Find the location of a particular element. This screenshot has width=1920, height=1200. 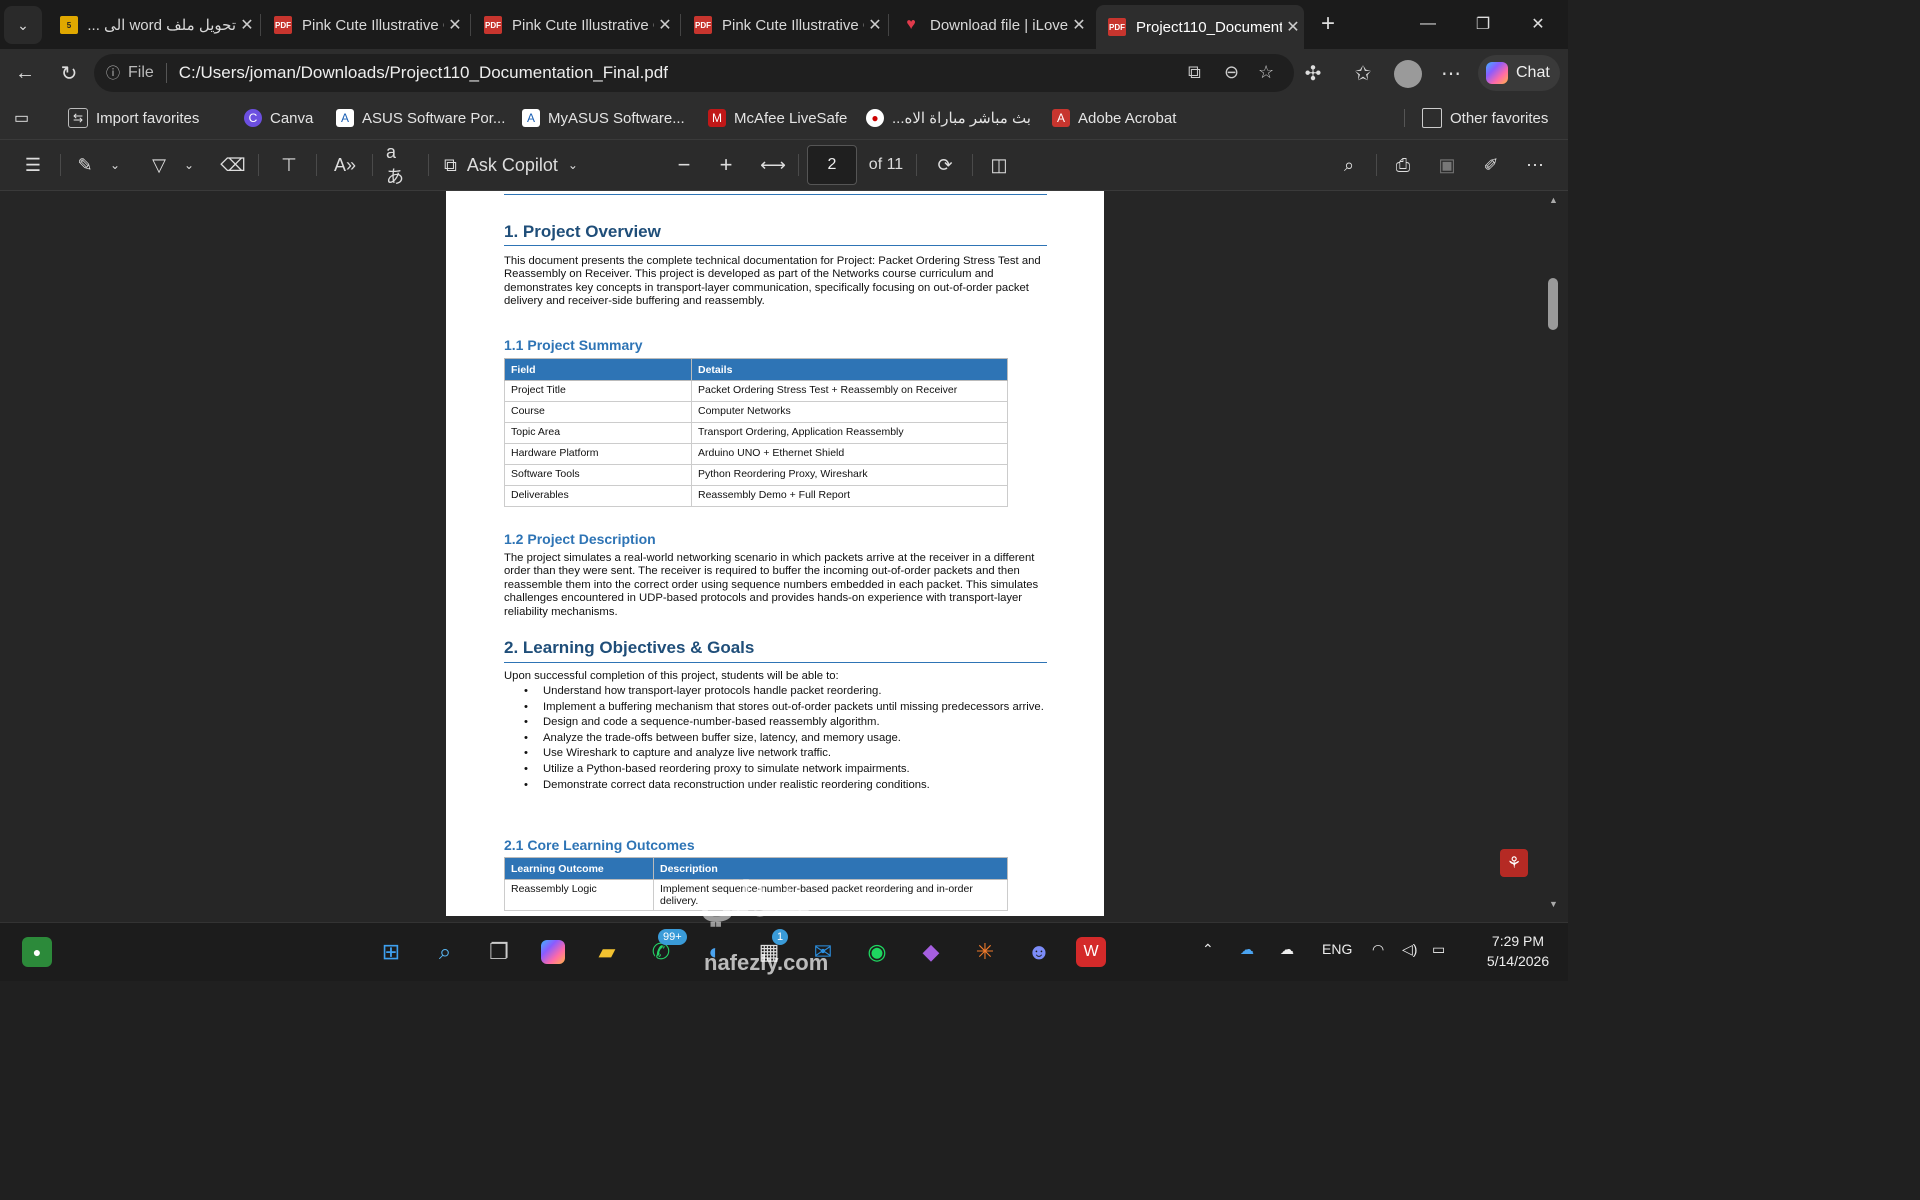

more-options-button: ⋯ is located at coordinates (1535, 165).